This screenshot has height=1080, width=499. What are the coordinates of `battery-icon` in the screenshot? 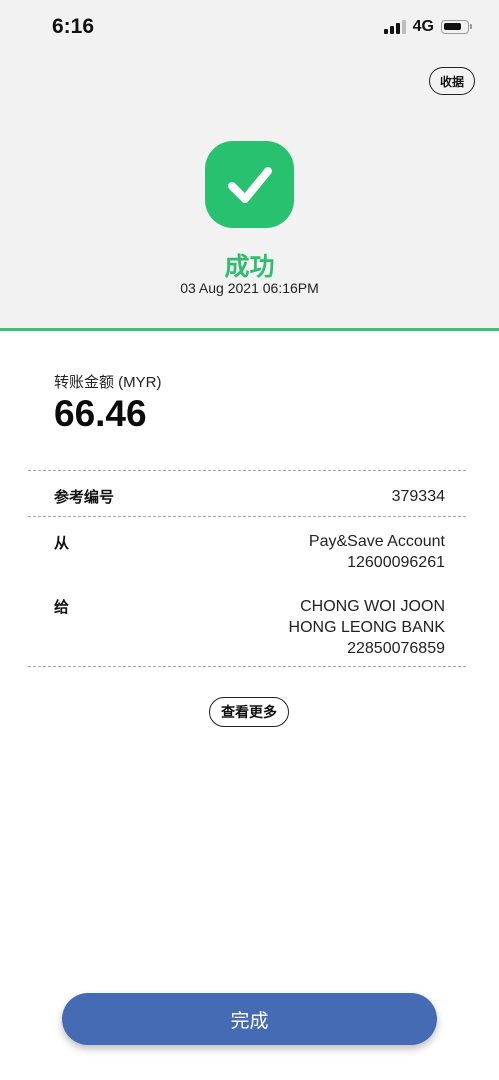 It's located at (456, 27).